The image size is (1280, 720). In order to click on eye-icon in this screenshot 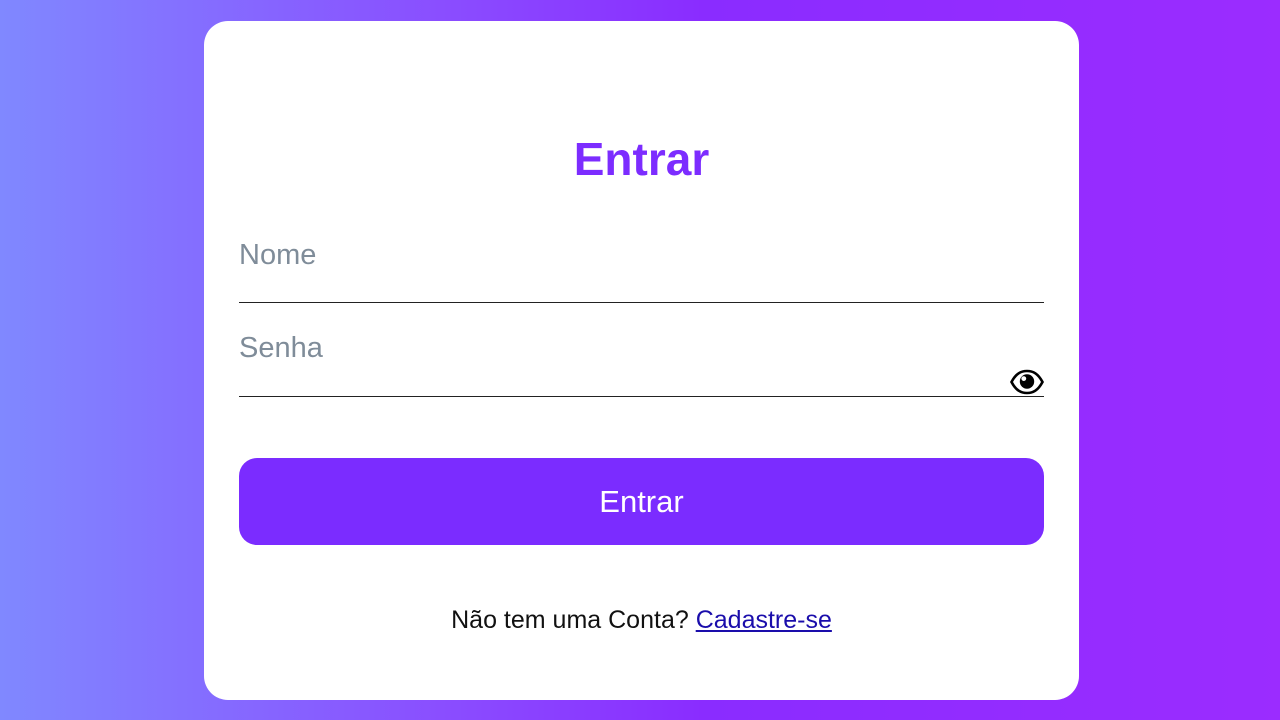, I will do `click(1027, 382)`.